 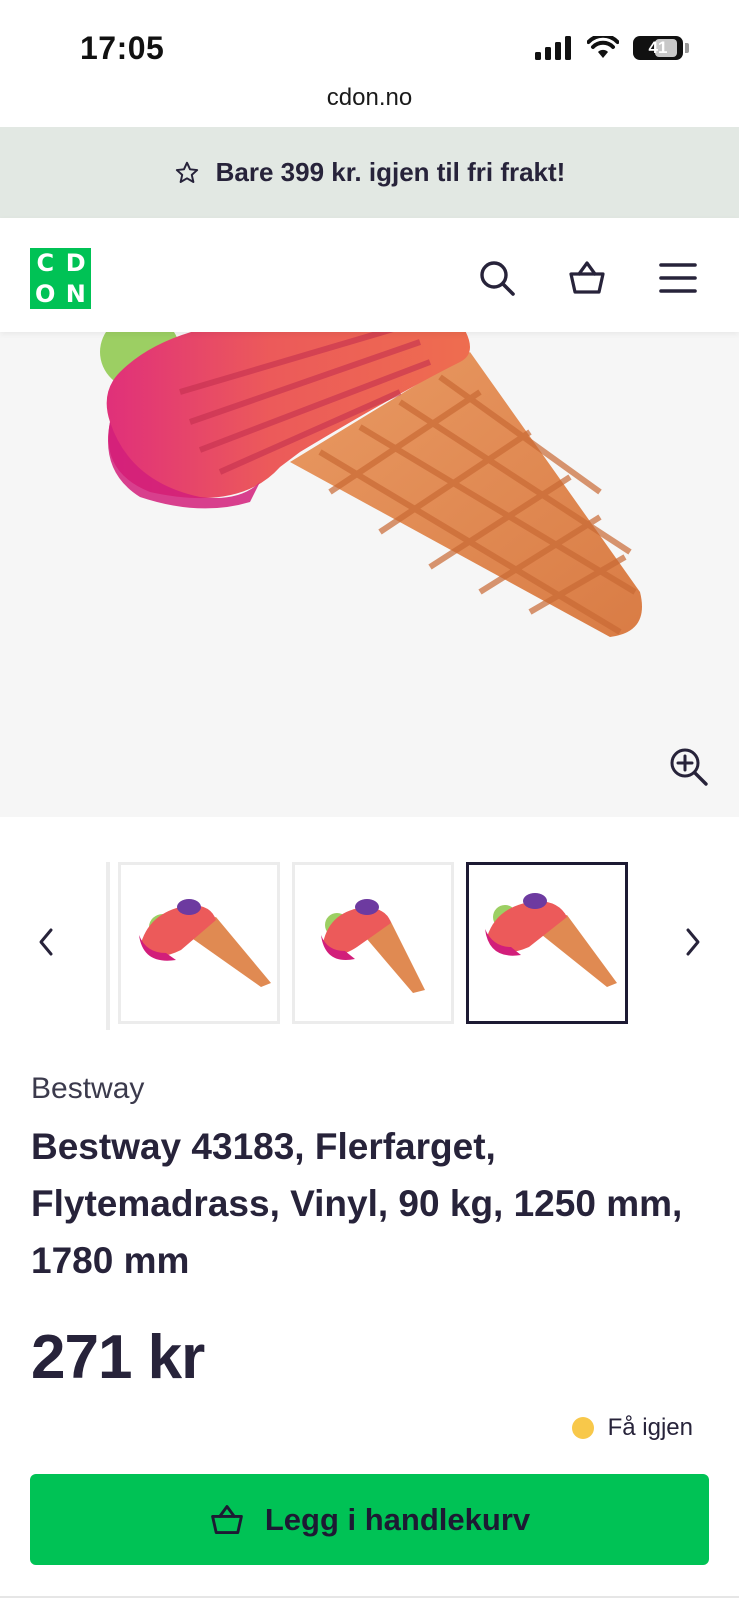 I want to click on logo-letter-d: D, so click(x=75, y=263).